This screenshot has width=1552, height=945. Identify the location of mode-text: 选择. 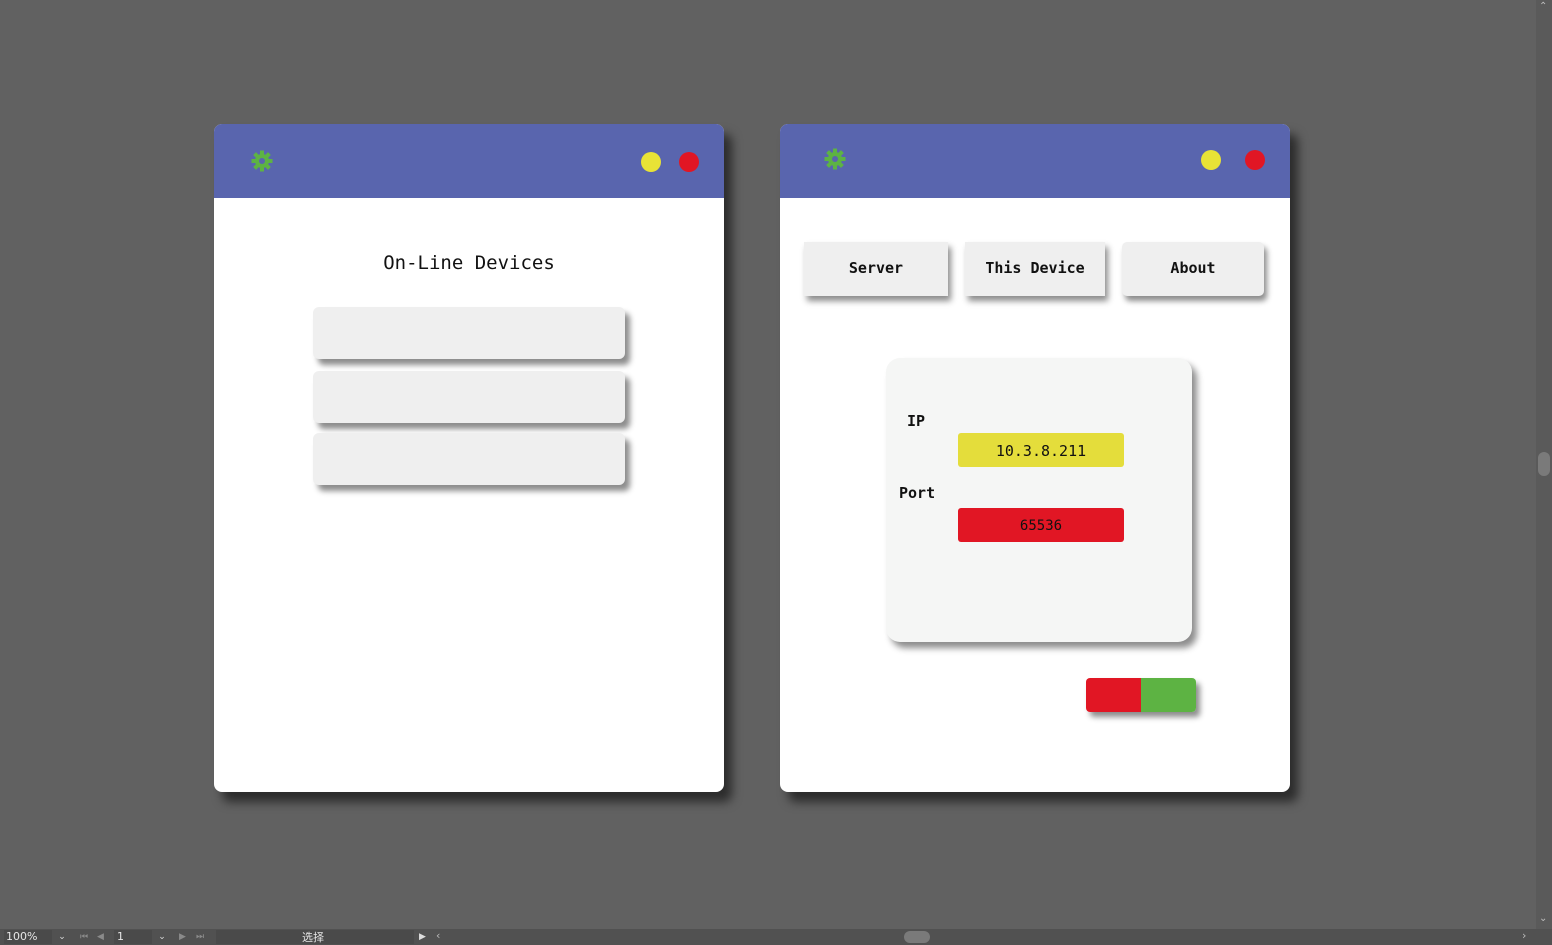
(313, 937).